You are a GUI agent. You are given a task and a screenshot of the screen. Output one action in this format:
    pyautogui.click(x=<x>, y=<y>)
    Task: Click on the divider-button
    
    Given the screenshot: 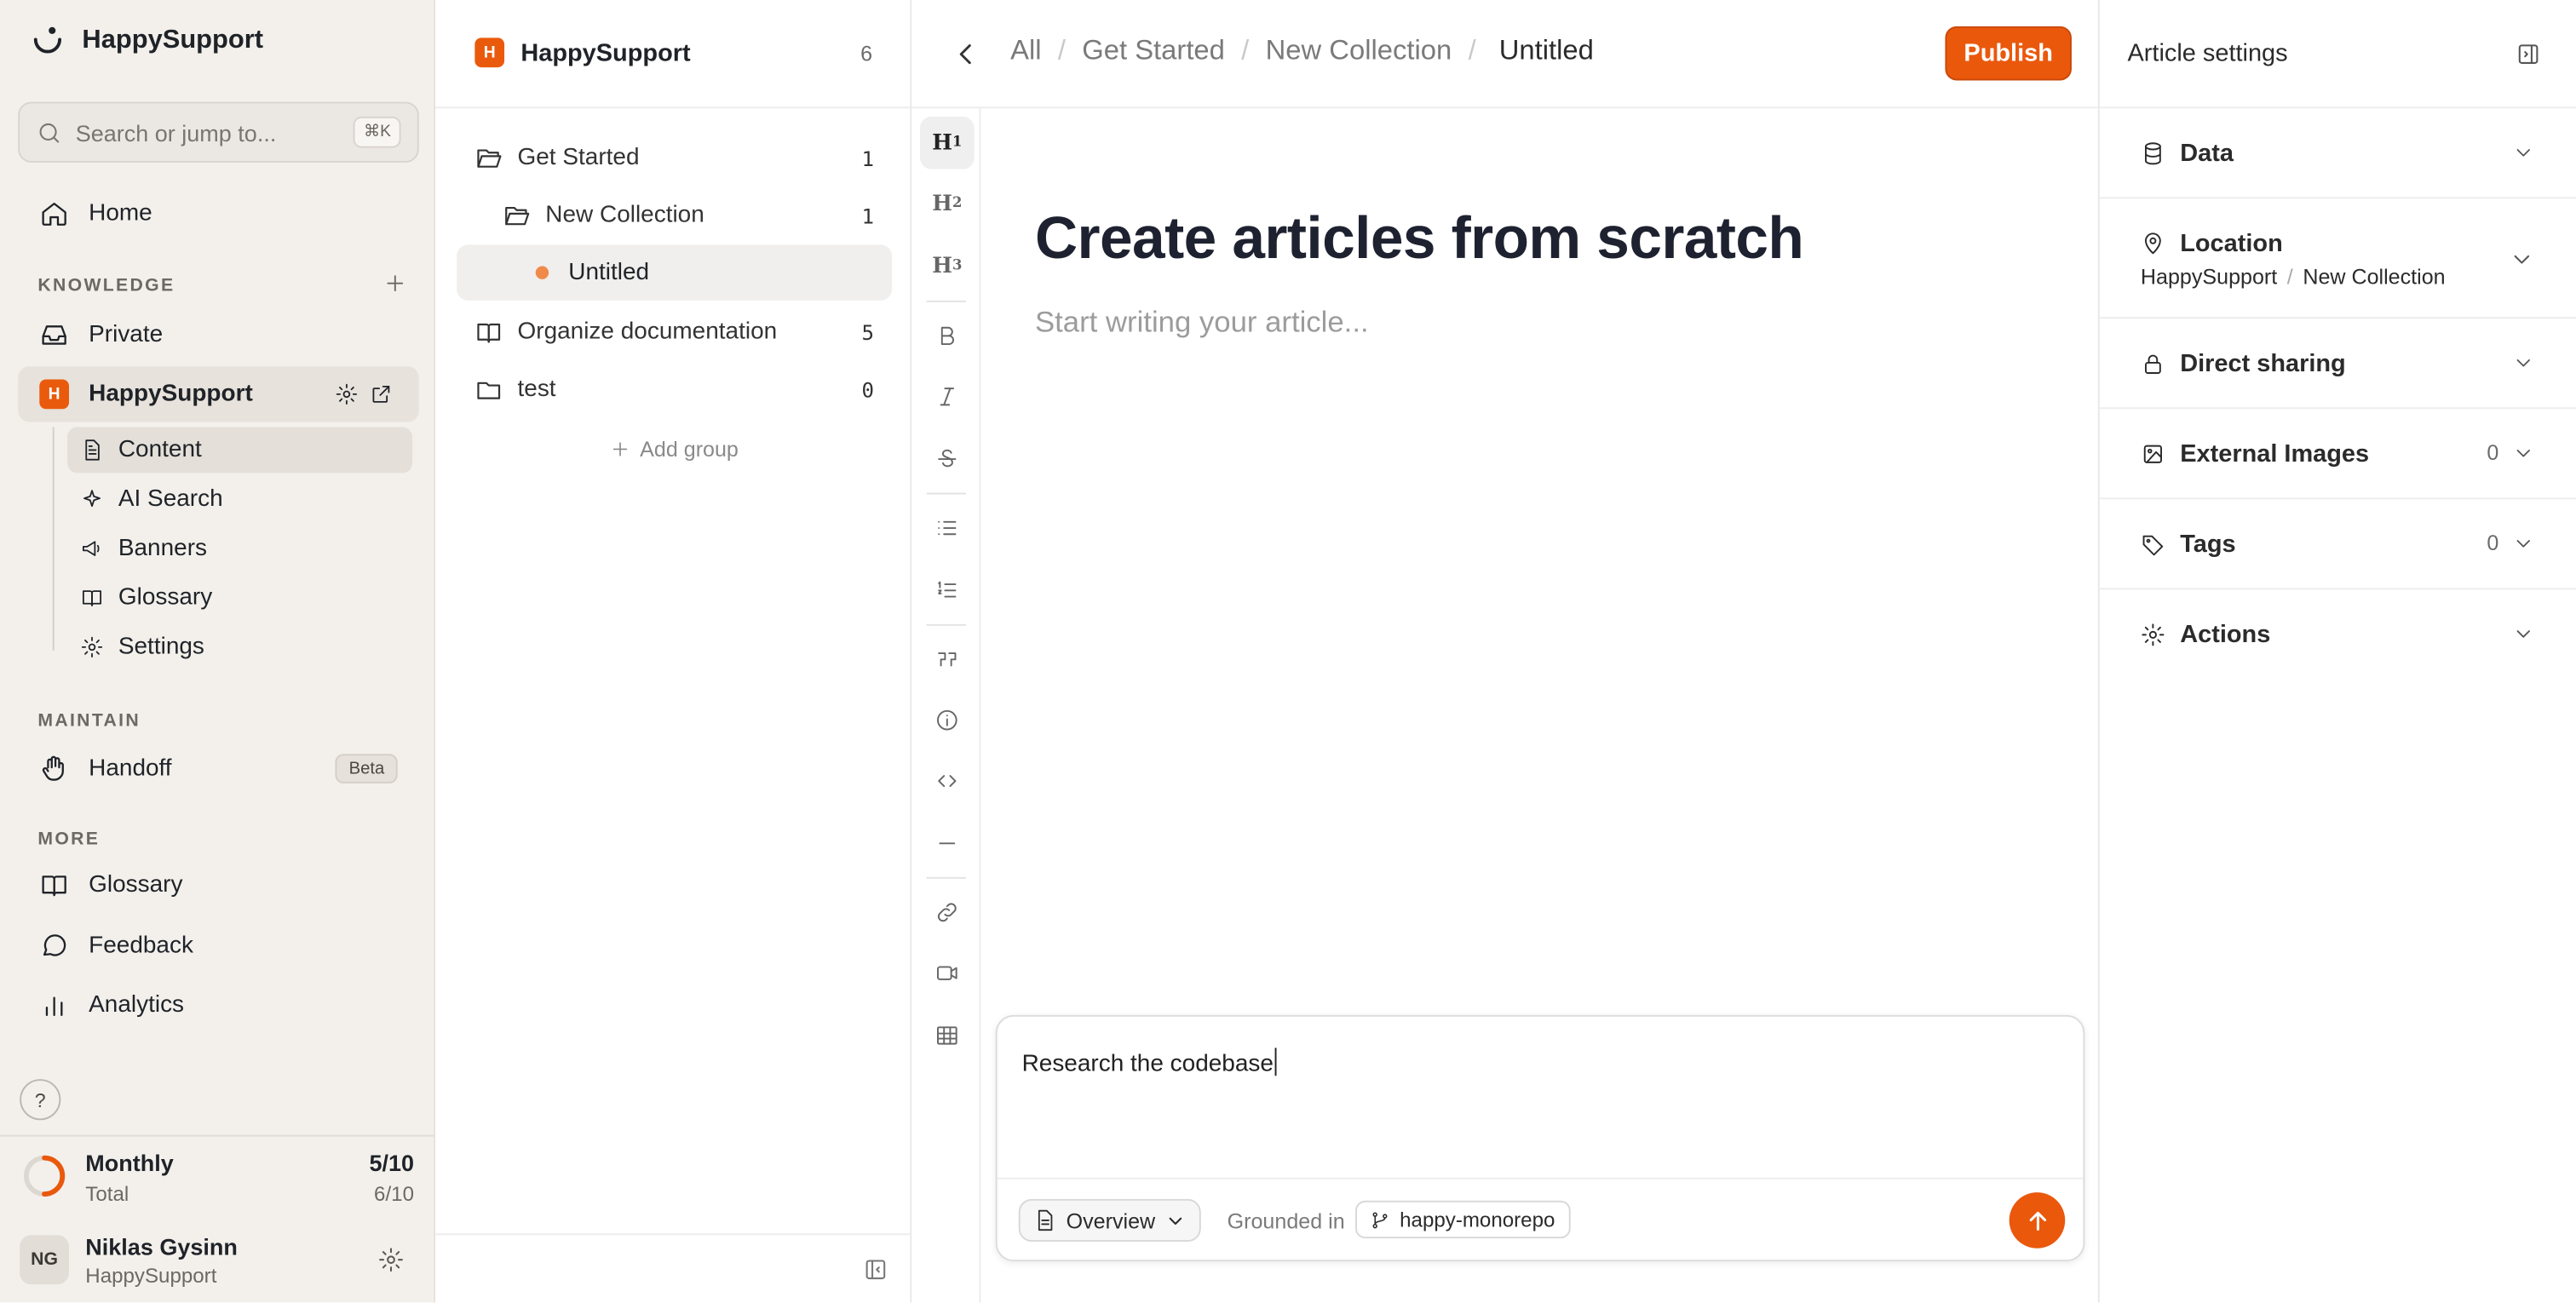 What is the action you would take?
    pyautogui.click(x=948, y=843)
    